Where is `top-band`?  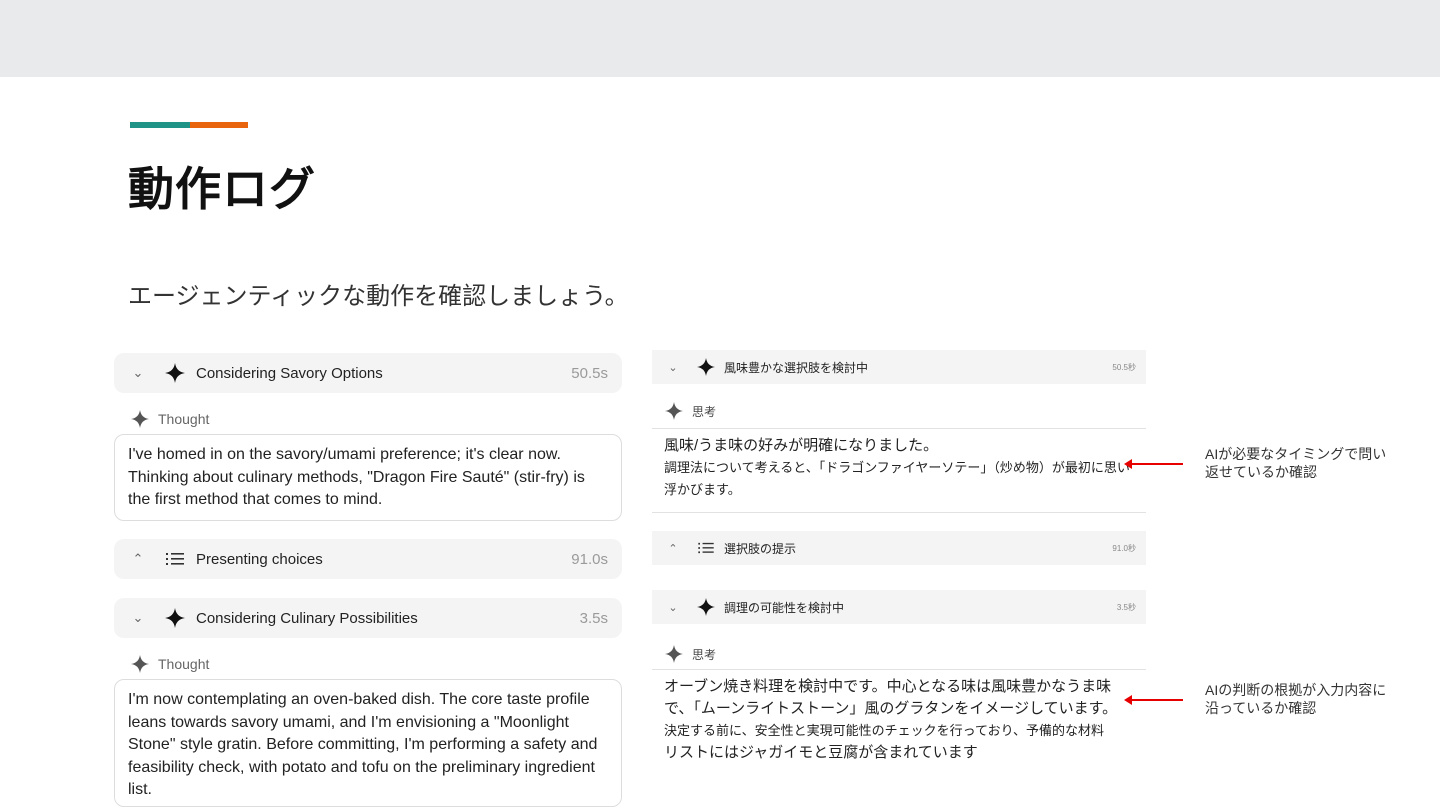 top-band is located at coordinates (720, 38).